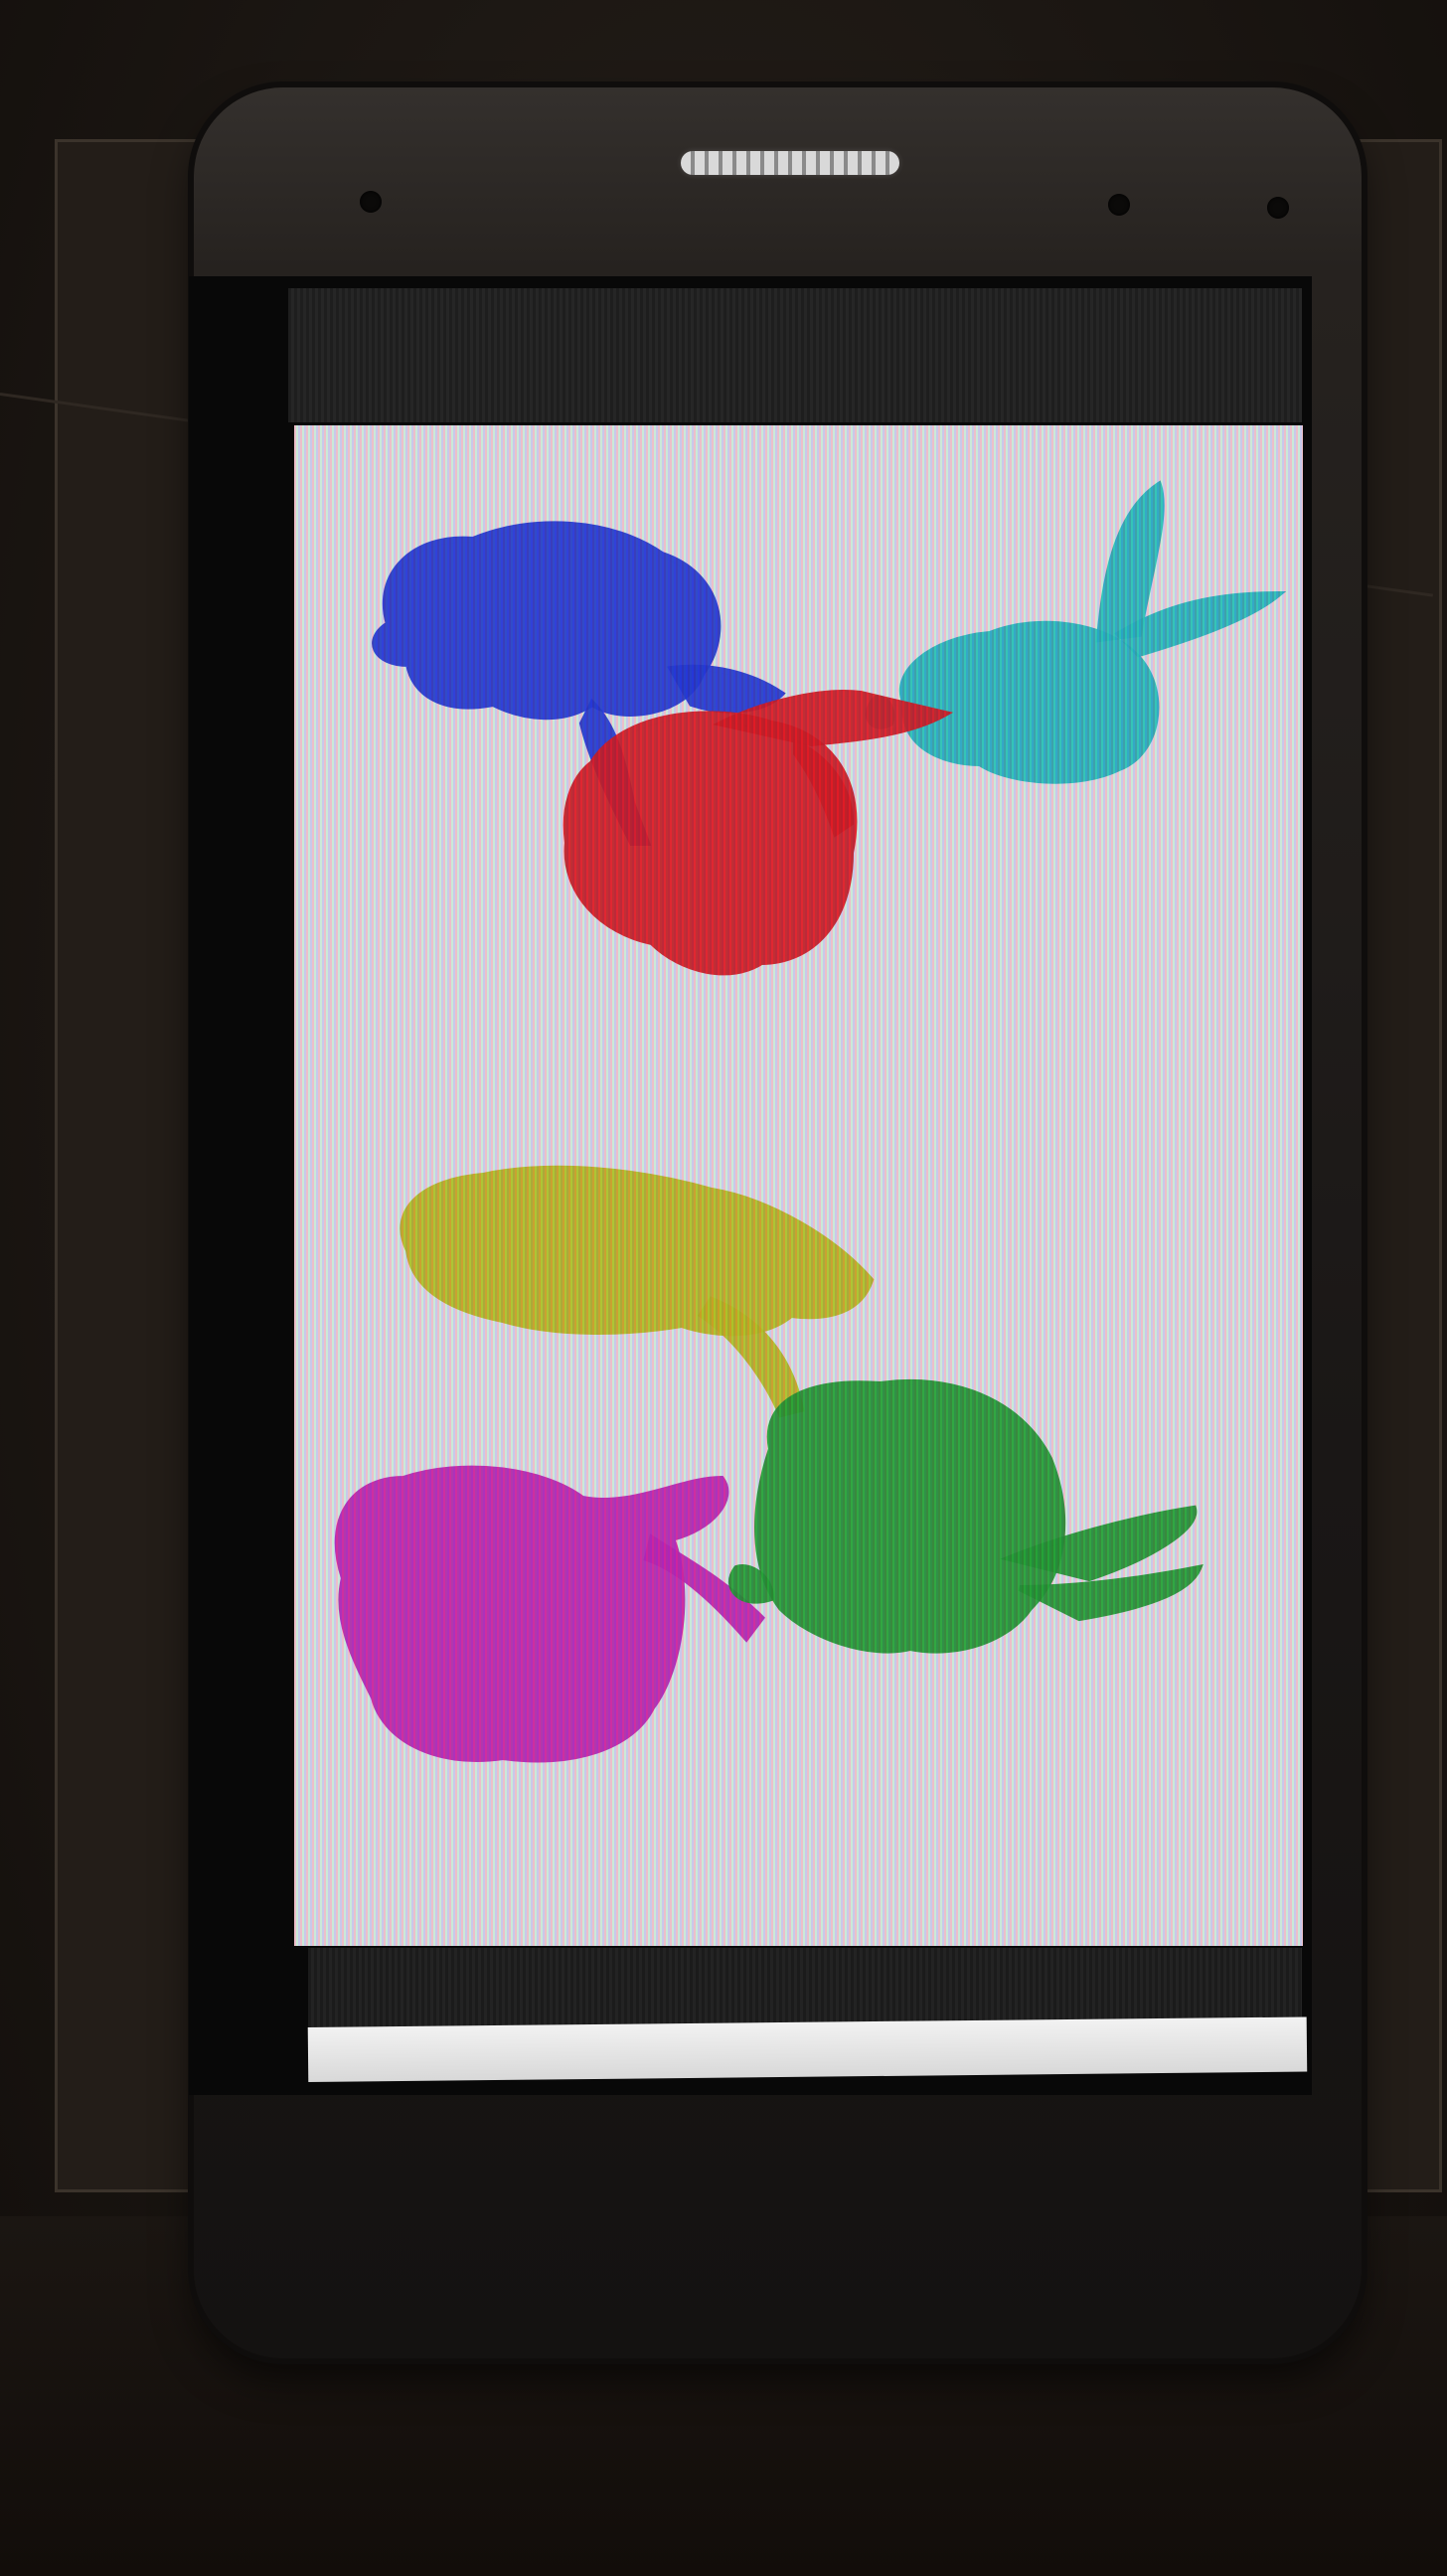 This screenshot has width=1447, height=2576. What do you see at coordinates (638, 1291) in the screenshot?
I see `yellow-bunny` at bounding box center [638, 1291].